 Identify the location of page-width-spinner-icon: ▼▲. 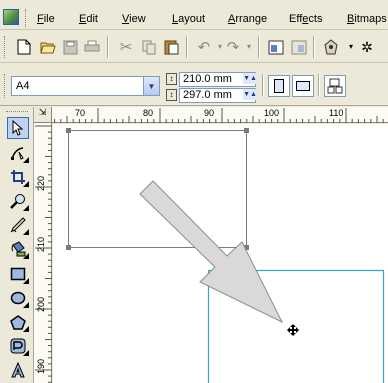
(250, 78).